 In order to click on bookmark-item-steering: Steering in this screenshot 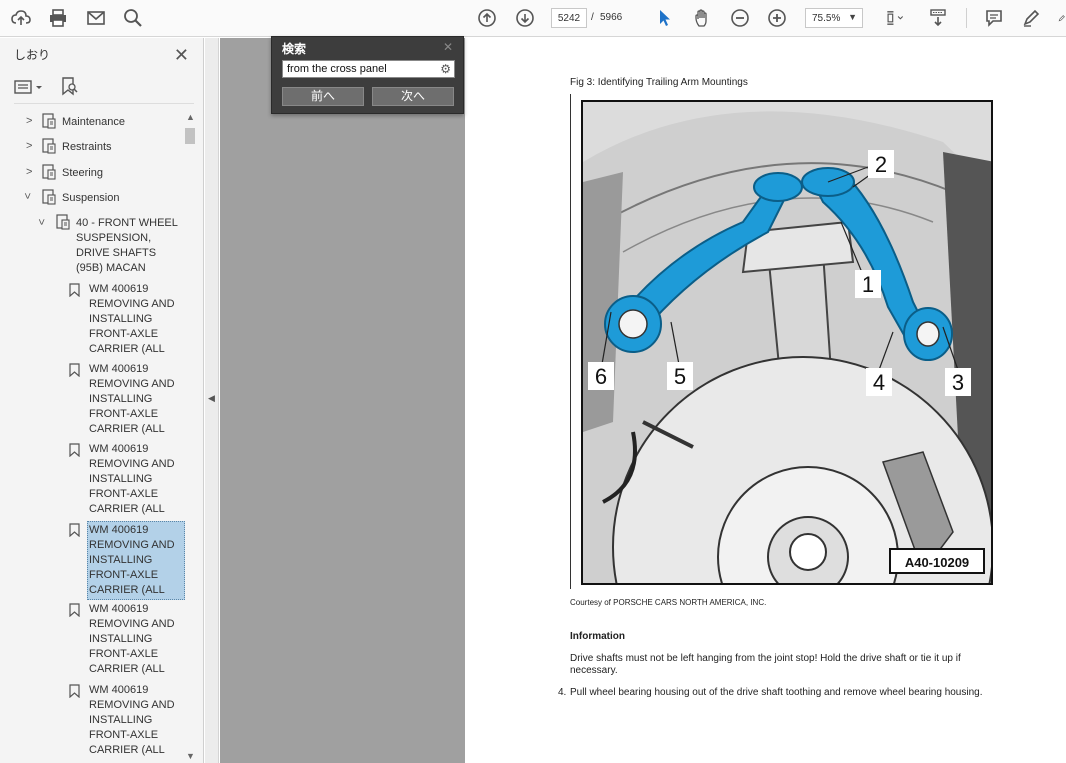, I will do `click(82, 173)`.